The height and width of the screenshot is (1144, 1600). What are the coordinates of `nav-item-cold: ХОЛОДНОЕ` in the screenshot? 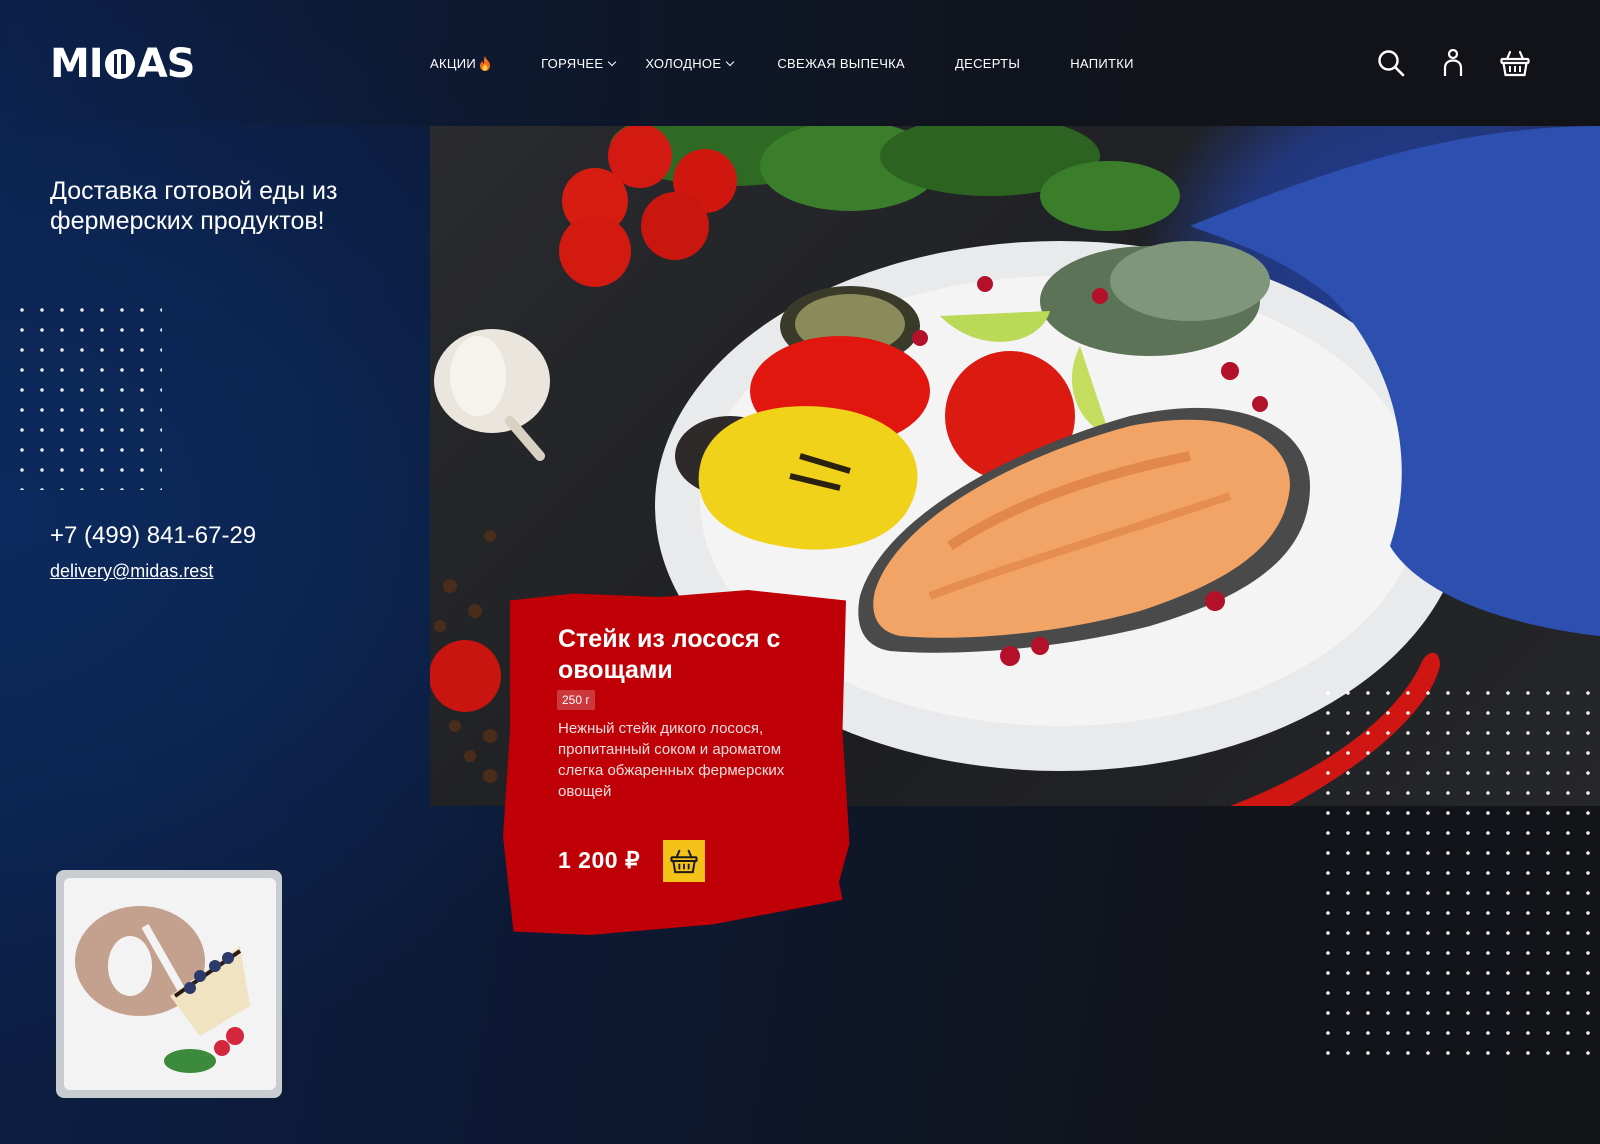 It's located at (690, 63).